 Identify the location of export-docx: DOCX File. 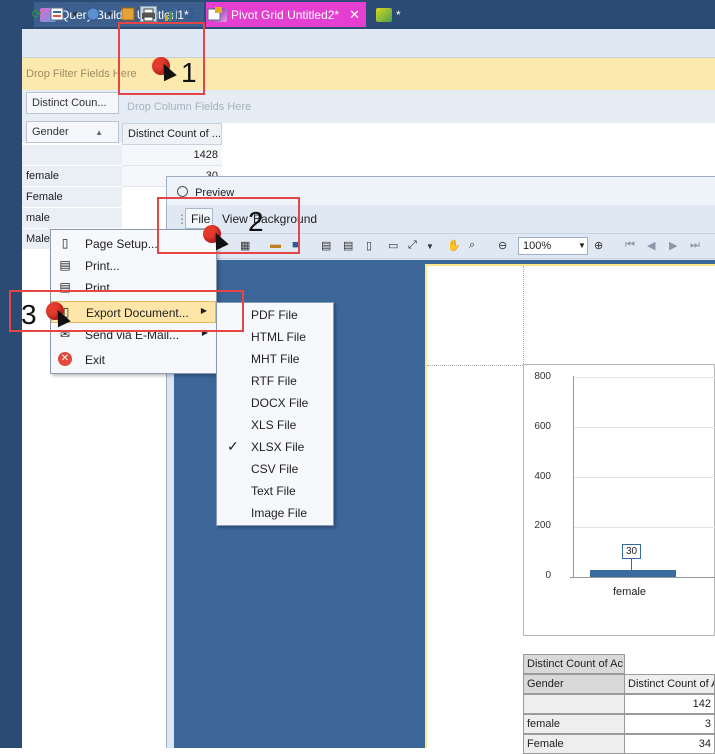
(275, 402).